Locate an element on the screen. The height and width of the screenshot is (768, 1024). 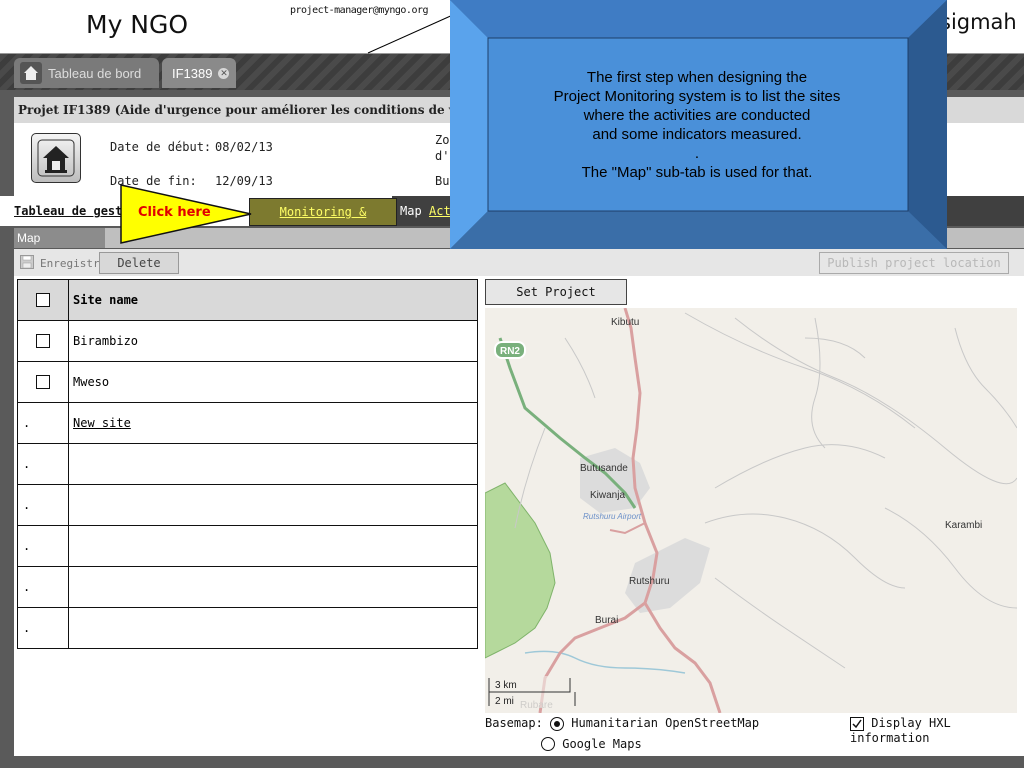
map-subtab: Map is located at coordinates (59, 238).